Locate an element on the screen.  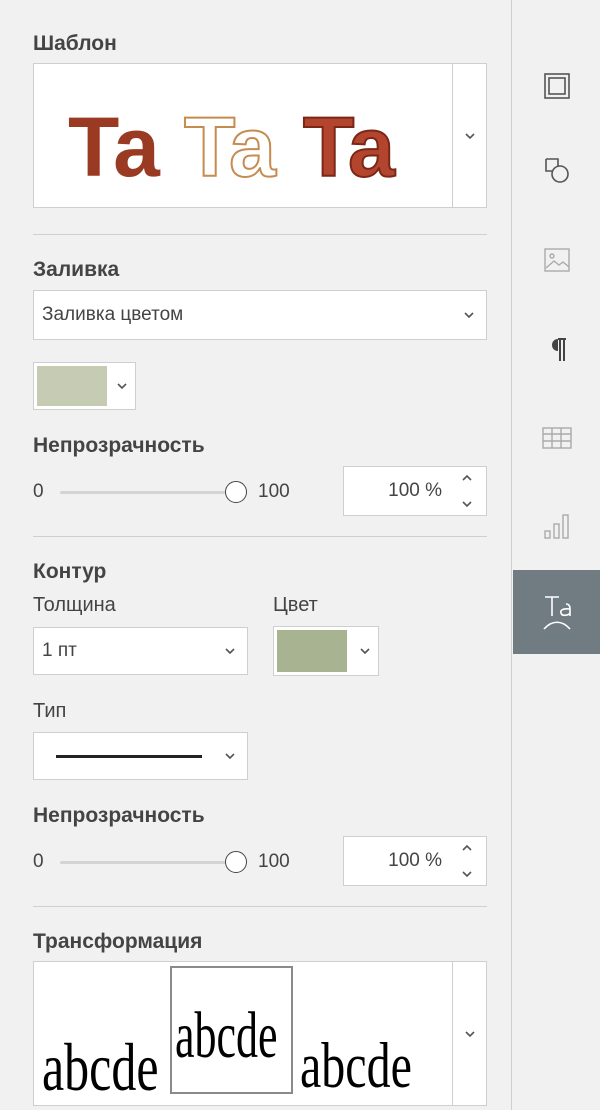
template-title: Шаблон is located at coordinates (75, 43).